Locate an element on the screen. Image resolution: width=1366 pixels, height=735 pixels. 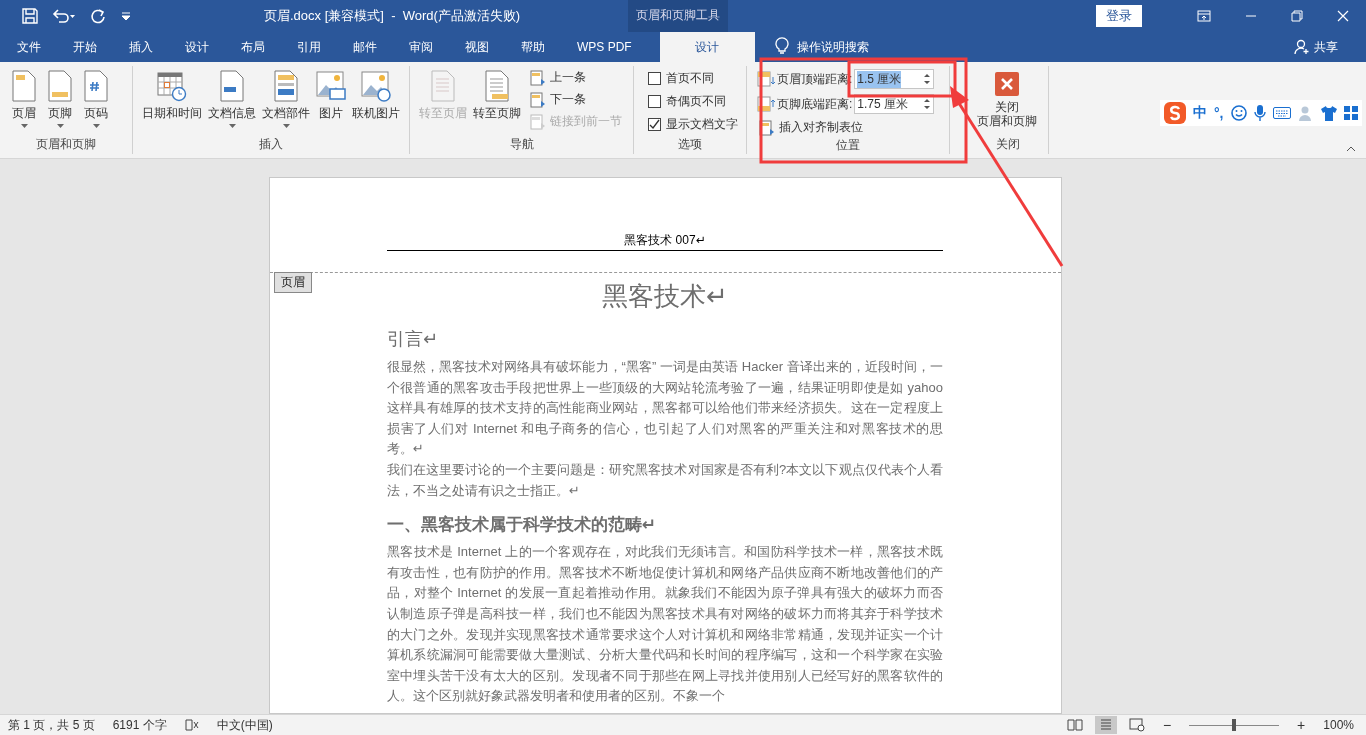
ribbon-button: 文档部件 is located at coordinates (286, 98).